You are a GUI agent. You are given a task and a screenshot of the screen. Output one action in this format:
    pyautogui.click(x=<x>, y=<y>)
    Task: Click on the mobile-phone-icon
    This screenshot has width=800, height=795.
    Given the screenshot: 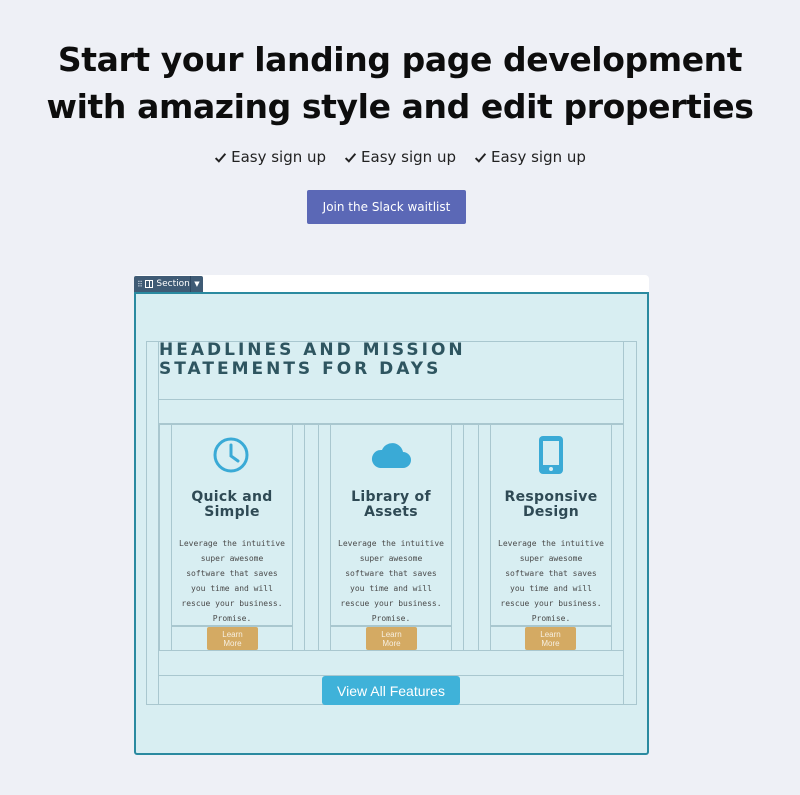 What is the action you would take?
    pyautogui.click(x=551, y=455)
    